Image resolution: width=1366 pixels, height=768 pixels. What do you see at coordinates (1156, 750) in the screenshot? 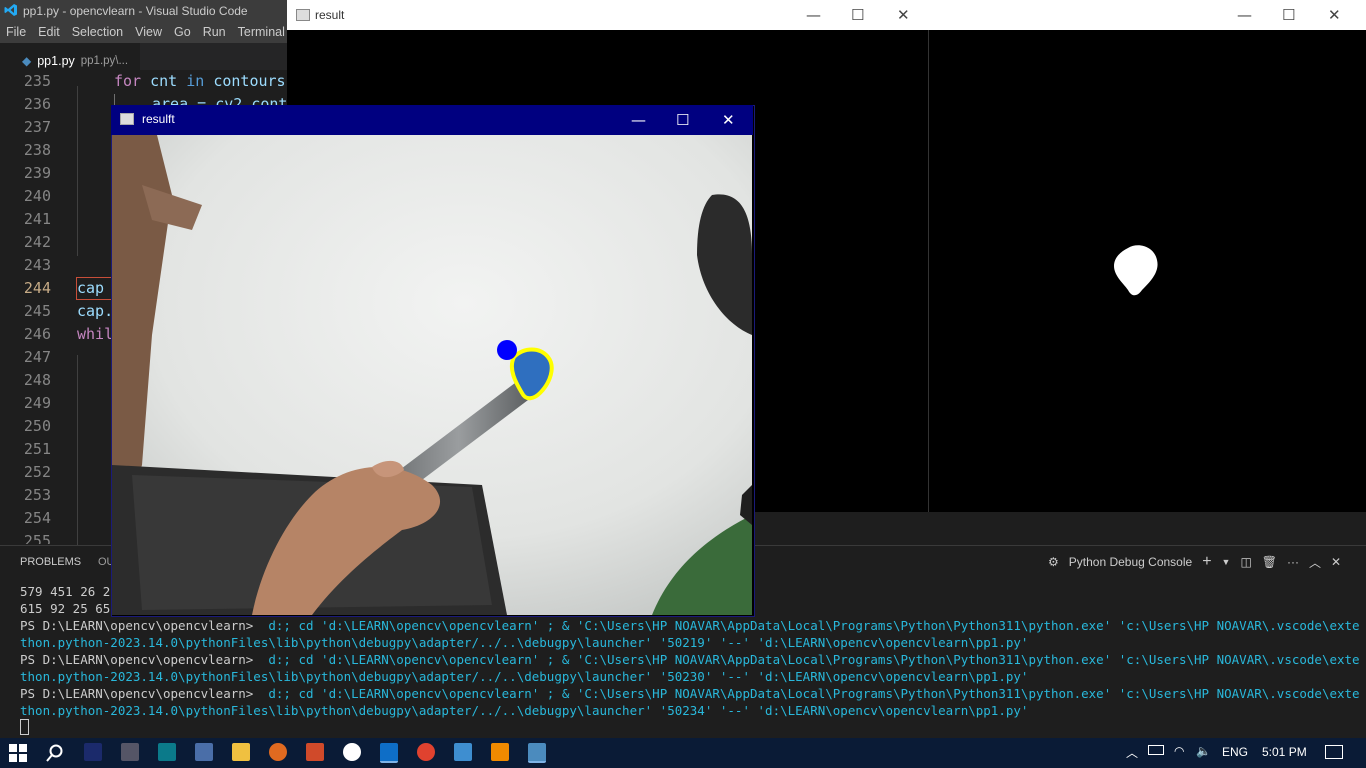
I see `battery-icon` at bounding box center [1156, 750].